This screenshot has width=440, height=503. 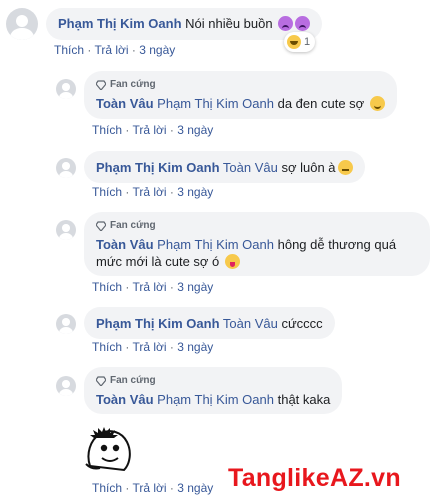 I want to click on comment-bubble: Phạm Thị Kim Oanh Toàn Vâu cứcccc, so click(x=209, y=323).